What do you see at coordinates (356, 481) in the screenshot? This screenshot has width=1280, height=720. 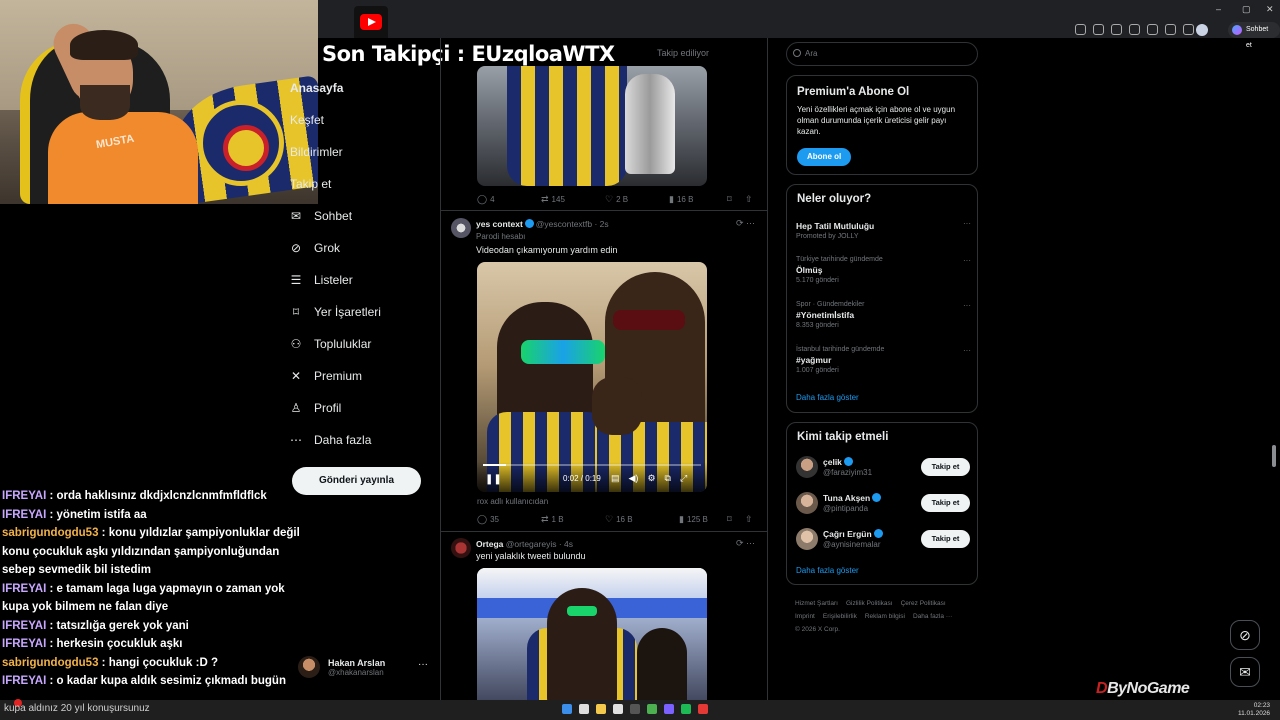 I see `post-button: Gönderi yayınla` at bounding box center [356, 481].